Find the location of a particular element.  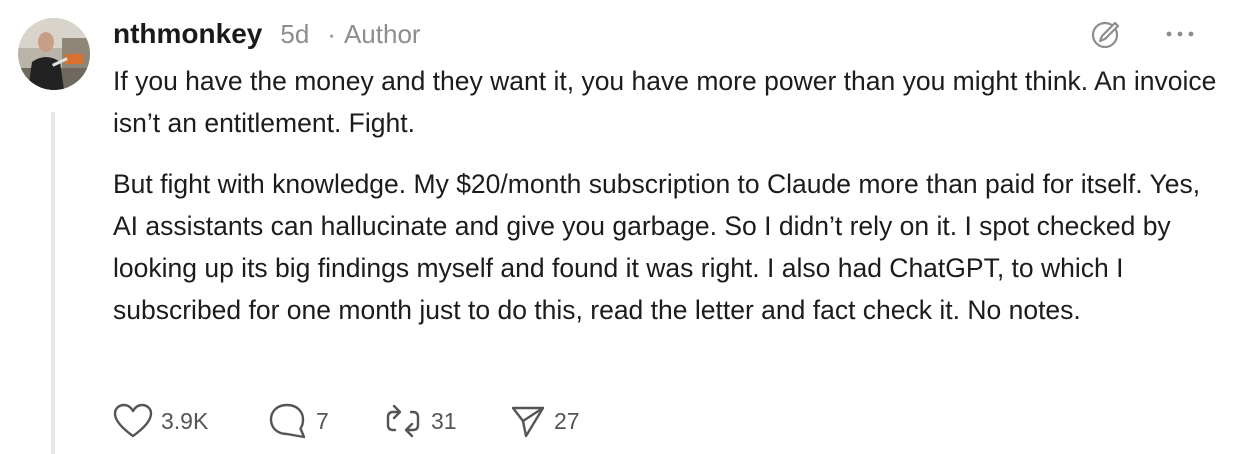

like-button: 3.9K is located at coordinates (190, 421).